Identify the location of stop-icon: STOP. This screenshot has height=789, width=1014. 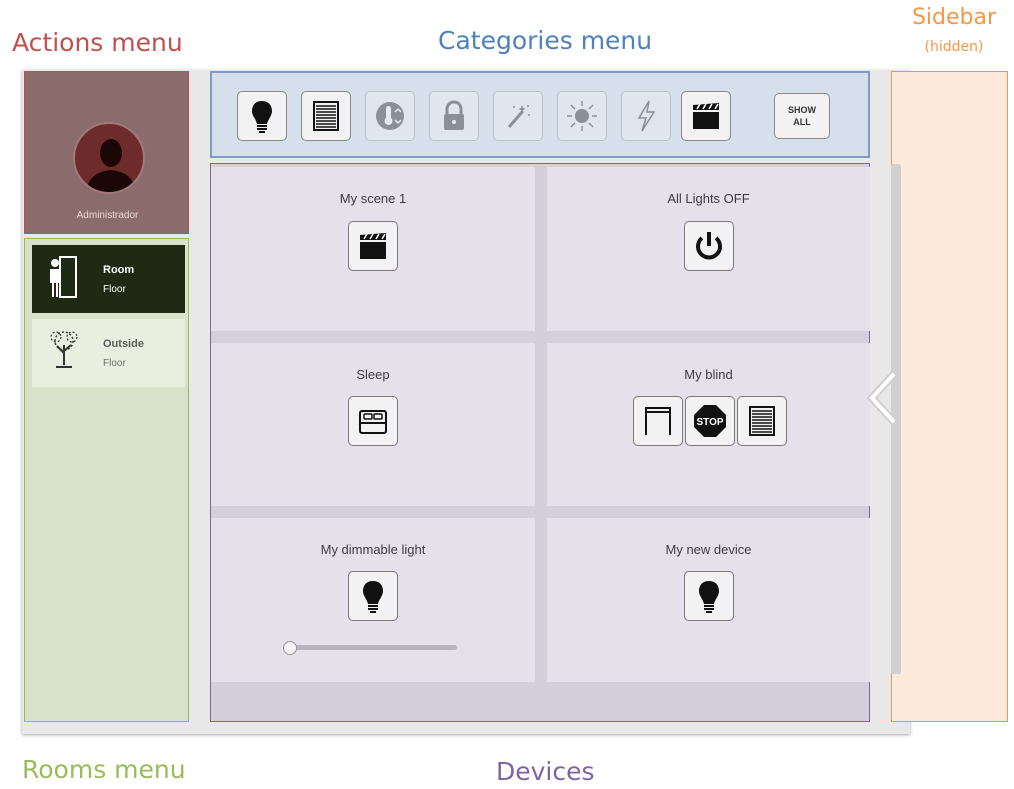
(710, 421).